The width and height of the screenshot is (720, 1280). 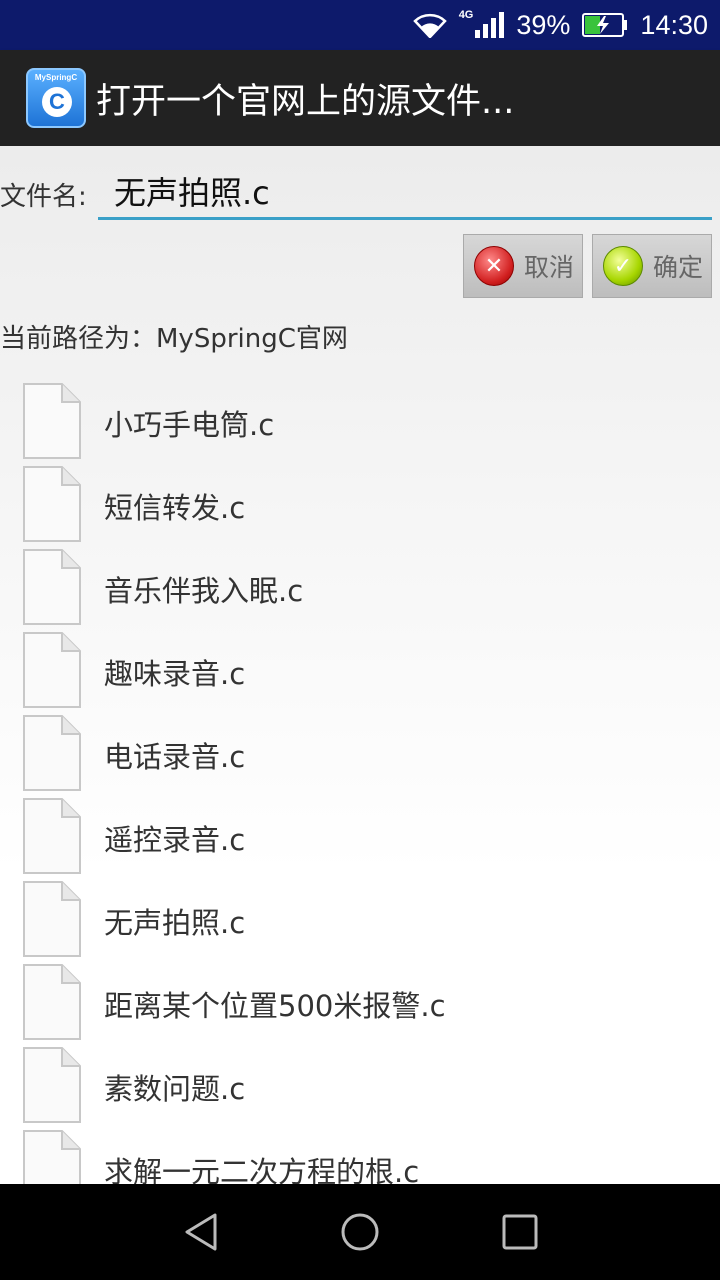 What do you see at coordinates (175, 923) in the screenshot?
I see `file-name: 无声拍照.c` at bounding box center [175, 923].